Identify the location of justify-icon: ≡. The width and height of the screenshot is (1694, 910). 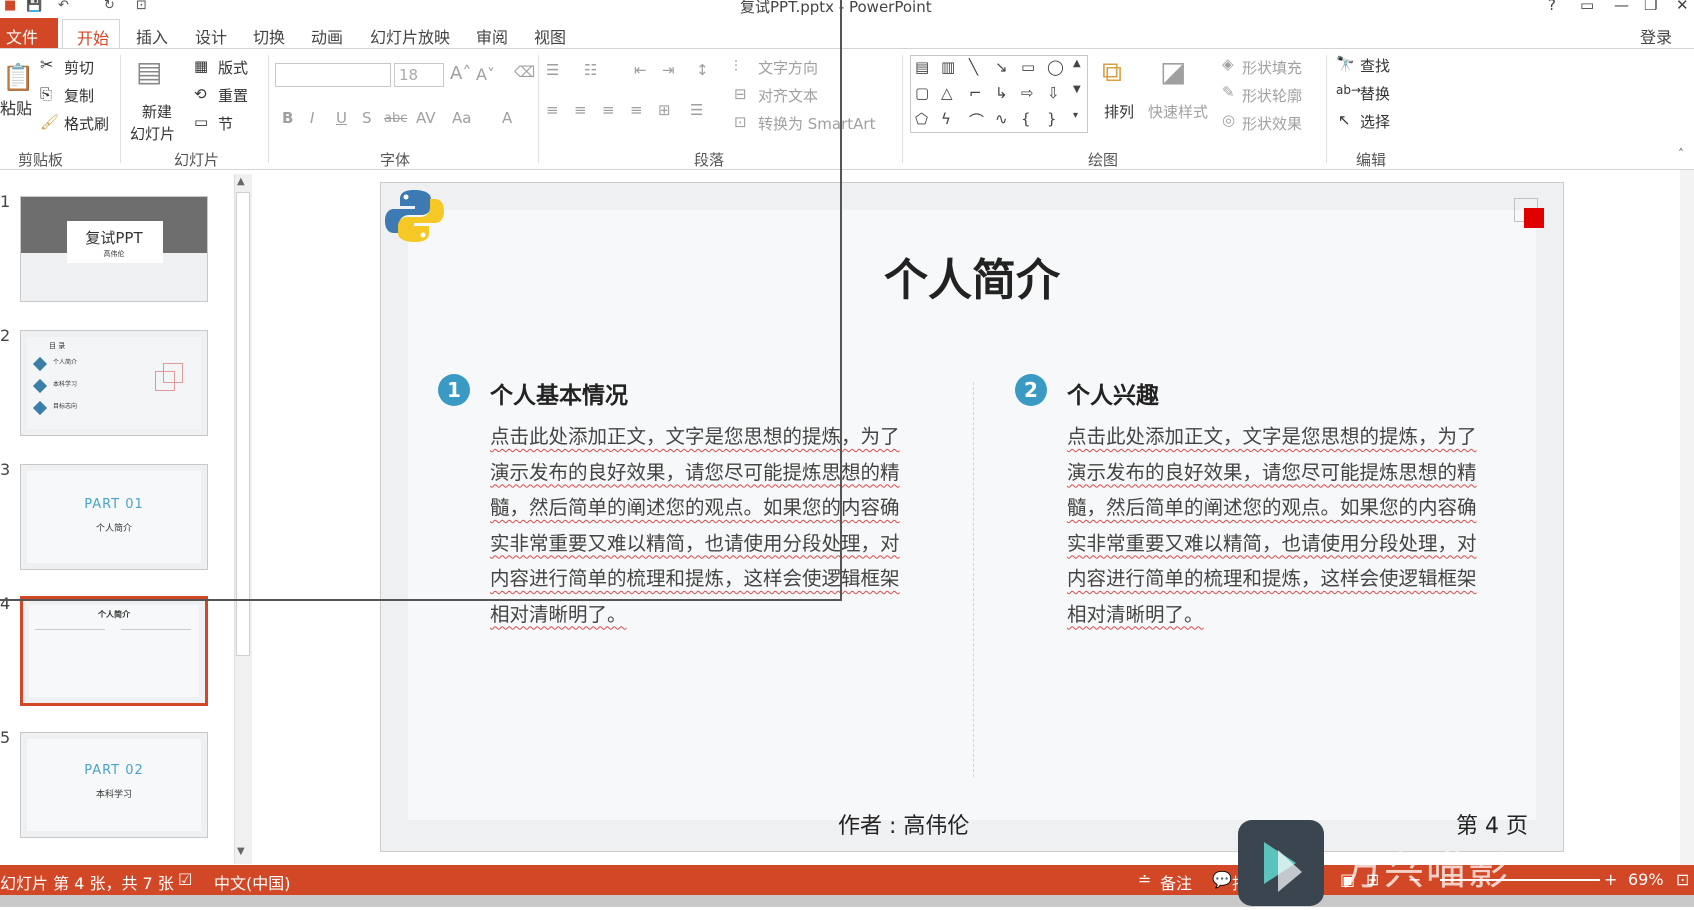
(636, 110).